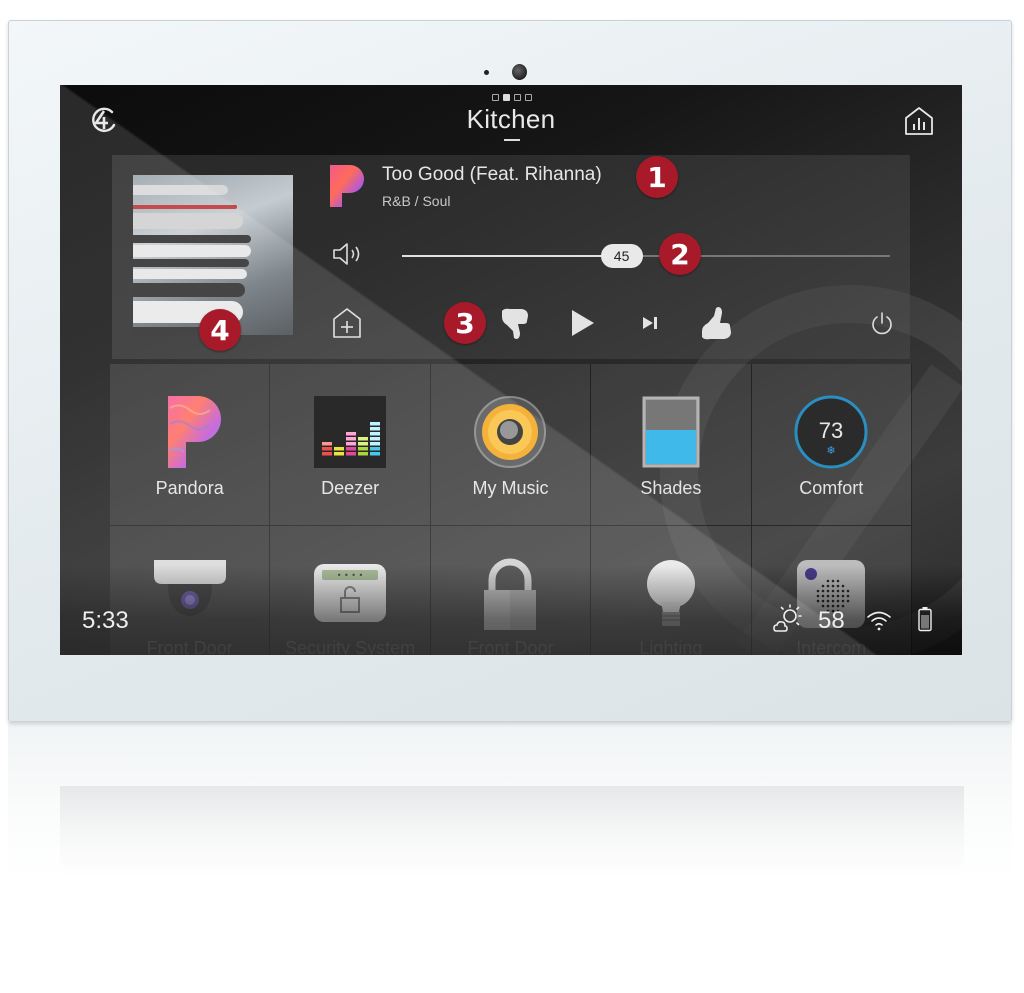 Image resolution: width=1024 pixels, height=993 pixels. What do you see at coordinates (879, 621) in the screenshot?
I see `wifi-icon` at bounding box center [879, 621].